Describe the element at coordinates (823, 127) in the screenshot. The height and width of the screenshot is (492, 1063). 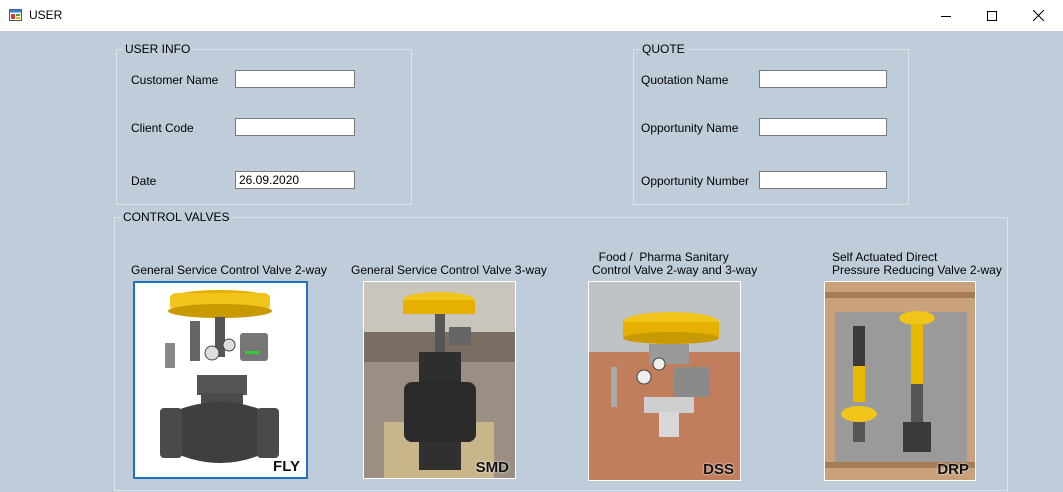
I see `opportunity-name-input` at that location.